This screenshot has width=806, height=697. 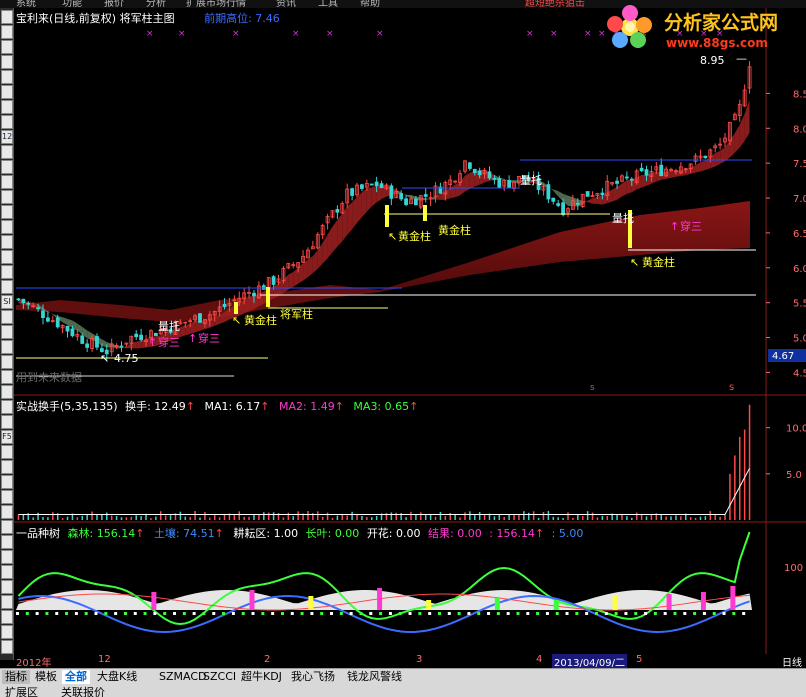 I want to click on tab-qianlong-warning: 钱龙风警线, so click(x=374, y=677).